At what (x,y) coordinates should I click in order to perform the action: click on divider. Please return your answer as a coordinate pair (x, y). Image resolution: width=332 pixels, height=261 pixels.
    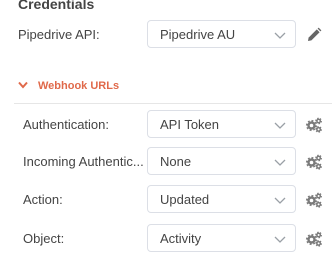
    Looking at the image, I should click on (173, 103).